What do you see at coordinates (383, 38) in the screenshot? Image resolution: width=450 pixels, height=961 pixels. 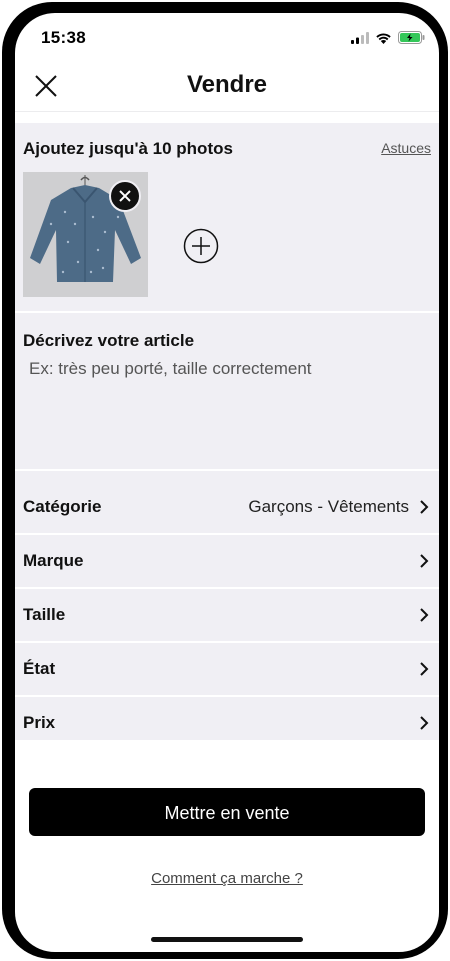 I see `wifi-icon` at bounding box center [383, 38].